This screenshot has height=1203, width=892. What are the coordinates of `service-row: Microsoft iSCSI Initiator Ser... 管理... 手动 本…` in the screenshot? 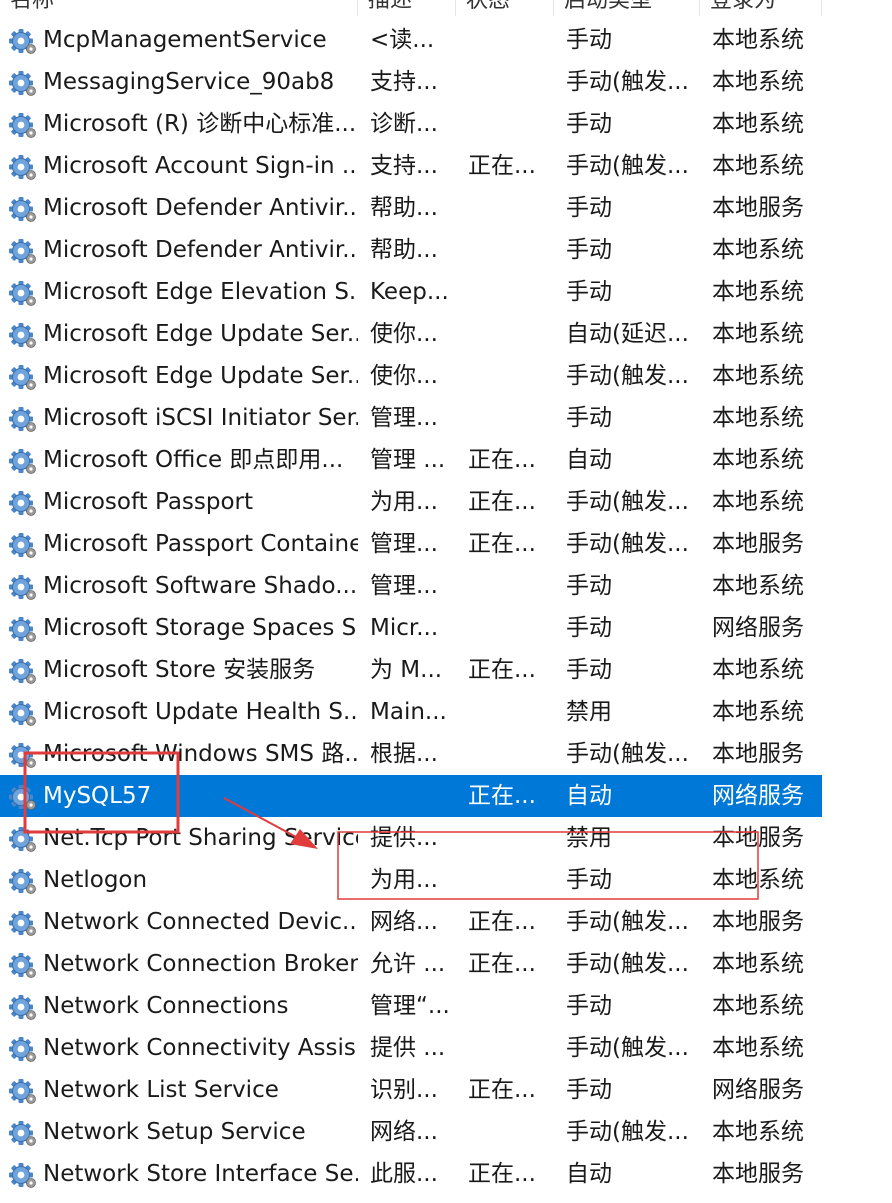 It's located at (411, 418).